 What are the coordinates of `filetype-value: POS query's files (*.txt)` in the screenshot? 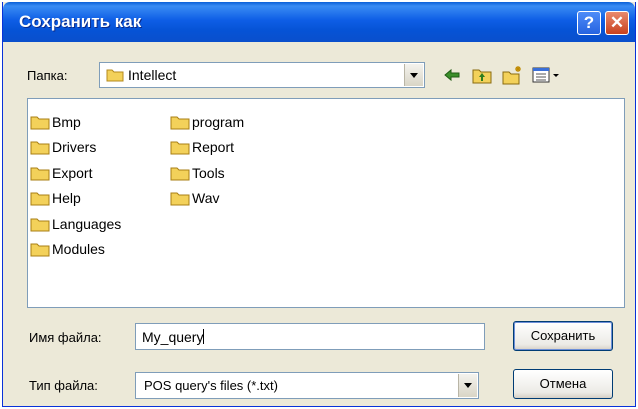 It's located at (211, 385).